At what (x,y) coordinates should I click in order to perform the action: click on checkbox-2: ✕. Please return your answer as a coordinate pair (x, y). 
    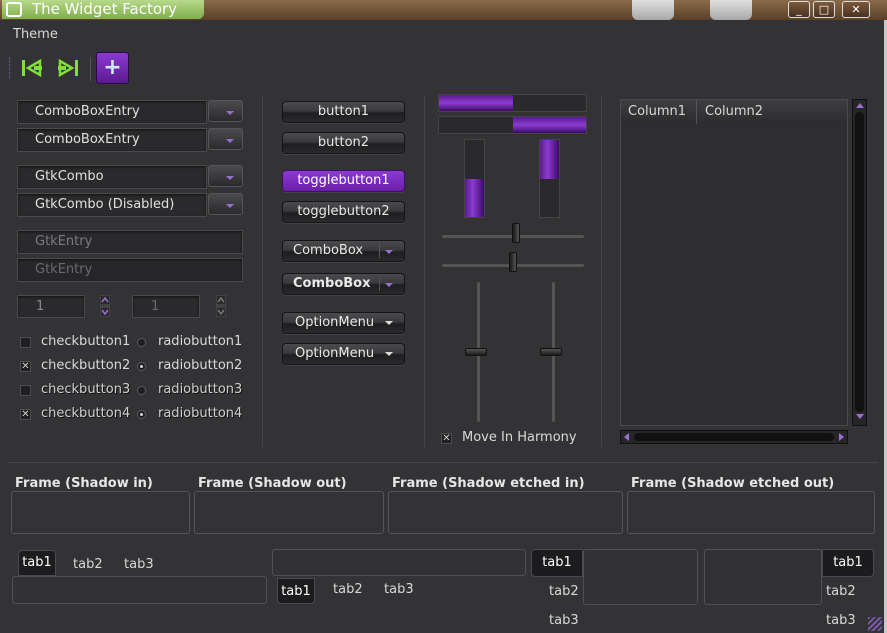
    Looking at the image, I should click on (25, 366).